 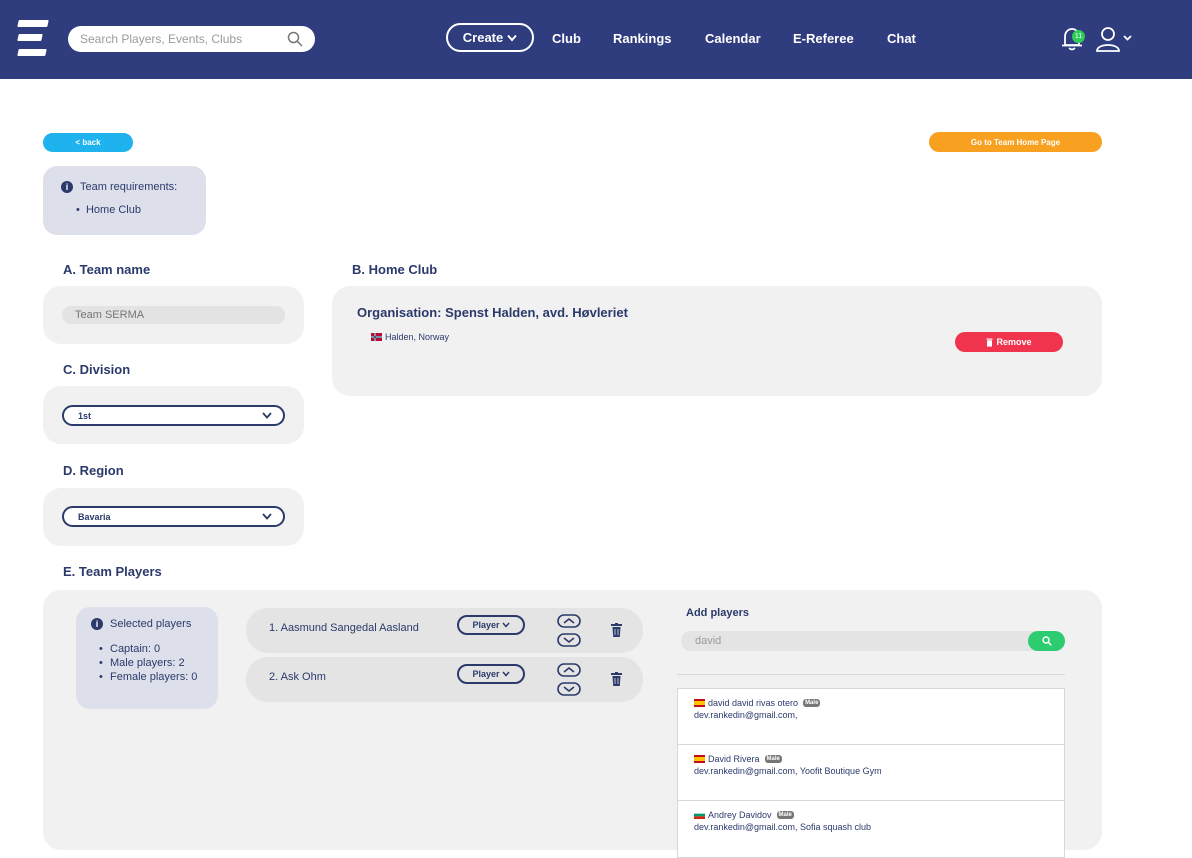 What do you see at coordinates (180, 39) in the screenshot?
I see `global-search-input` at bounding box center [180, 39].